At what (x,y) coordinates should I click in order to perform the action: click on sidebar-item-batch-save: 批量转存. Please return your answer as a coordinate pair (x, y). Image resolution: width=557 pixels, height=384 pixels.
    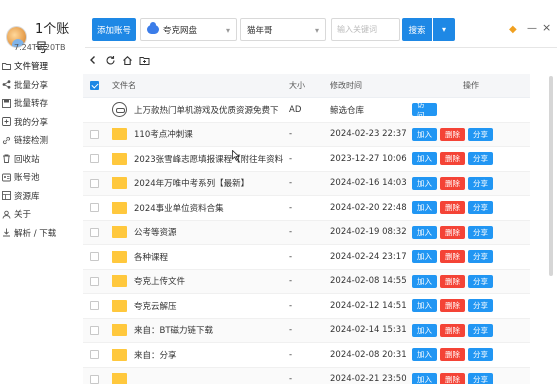
    Looking at the image, I should click on (40, 103).